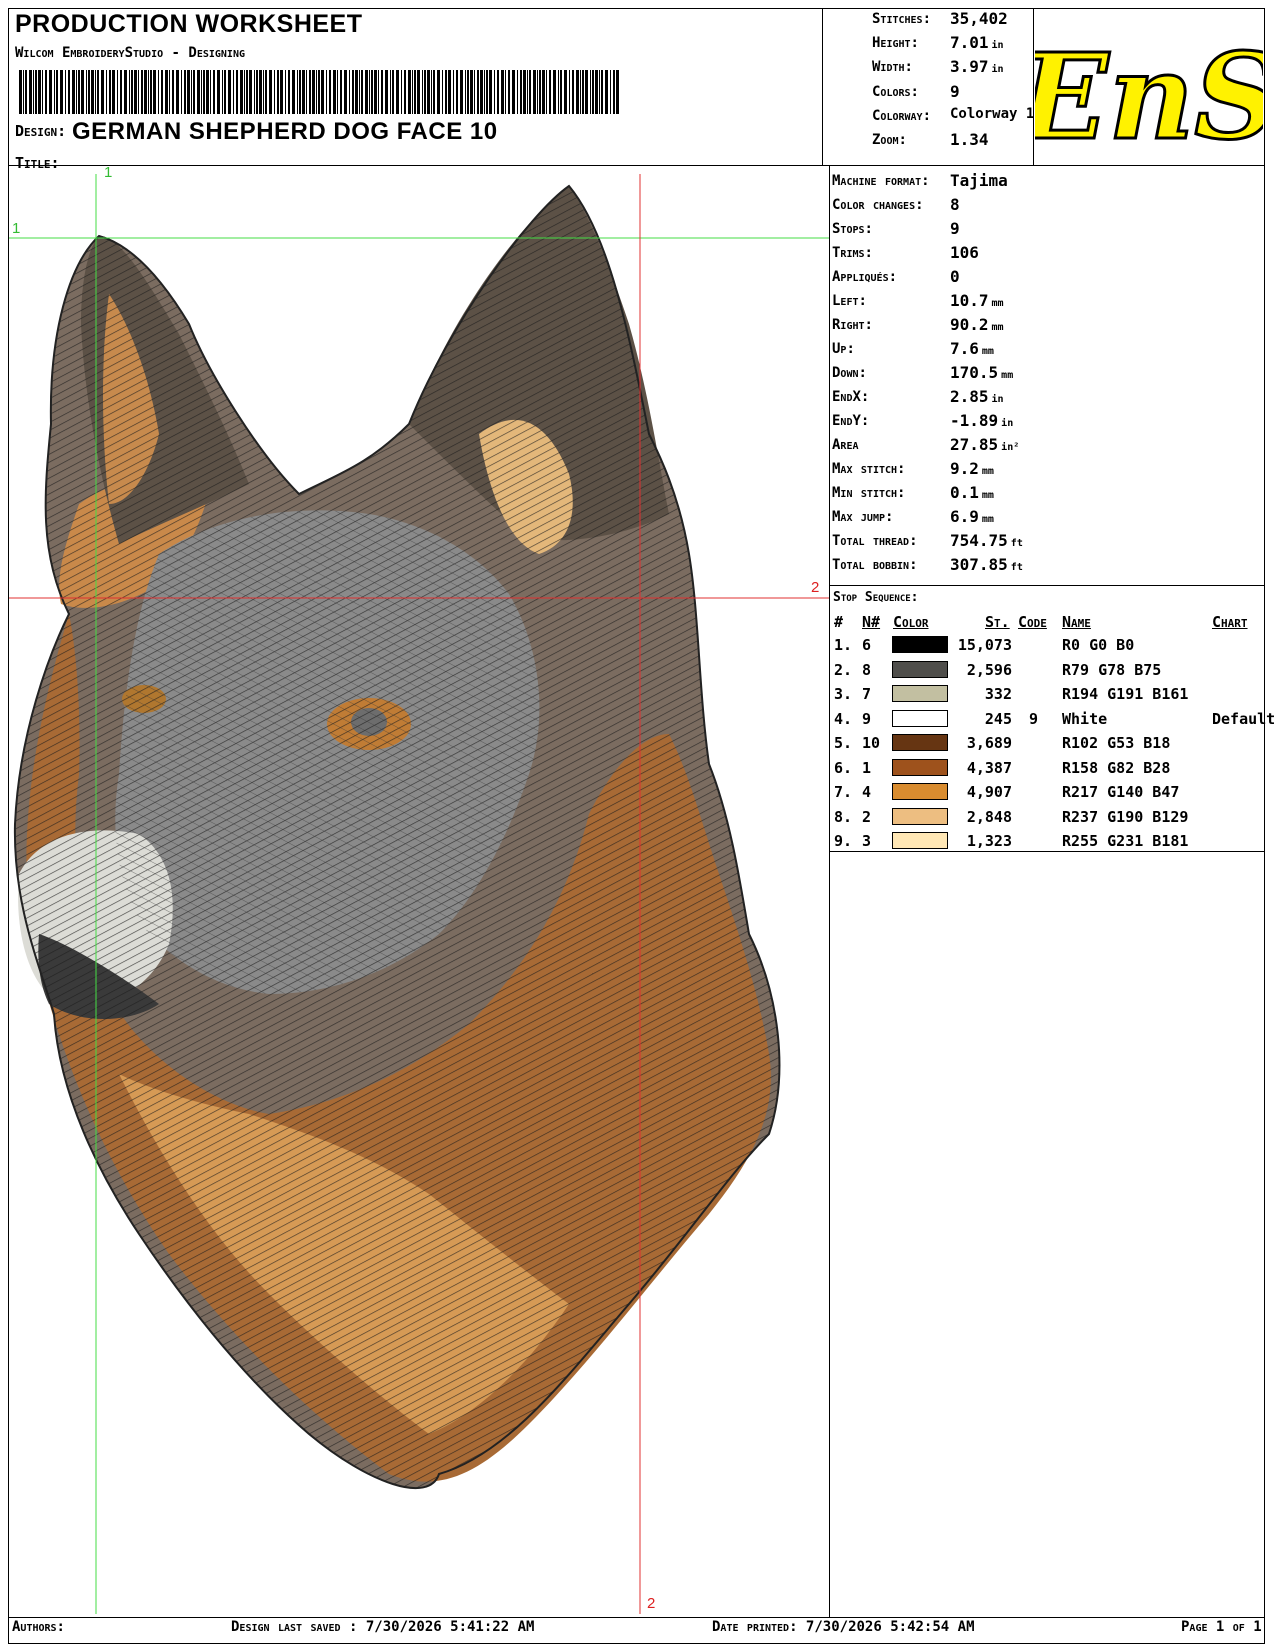  Describe the element at coordinates (969, 139) in the screenshot. I see `zoom-value: 1.34` at that location.